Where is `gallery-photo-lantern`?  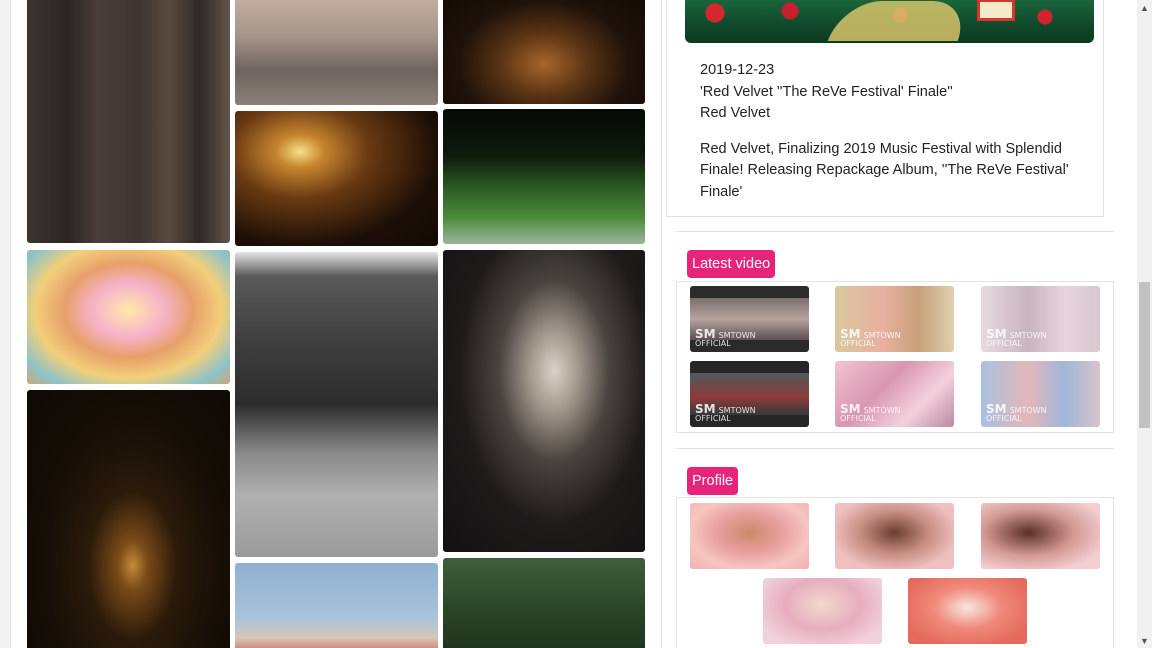 gallery-photo-lantern is located at coordinates (544, 401).